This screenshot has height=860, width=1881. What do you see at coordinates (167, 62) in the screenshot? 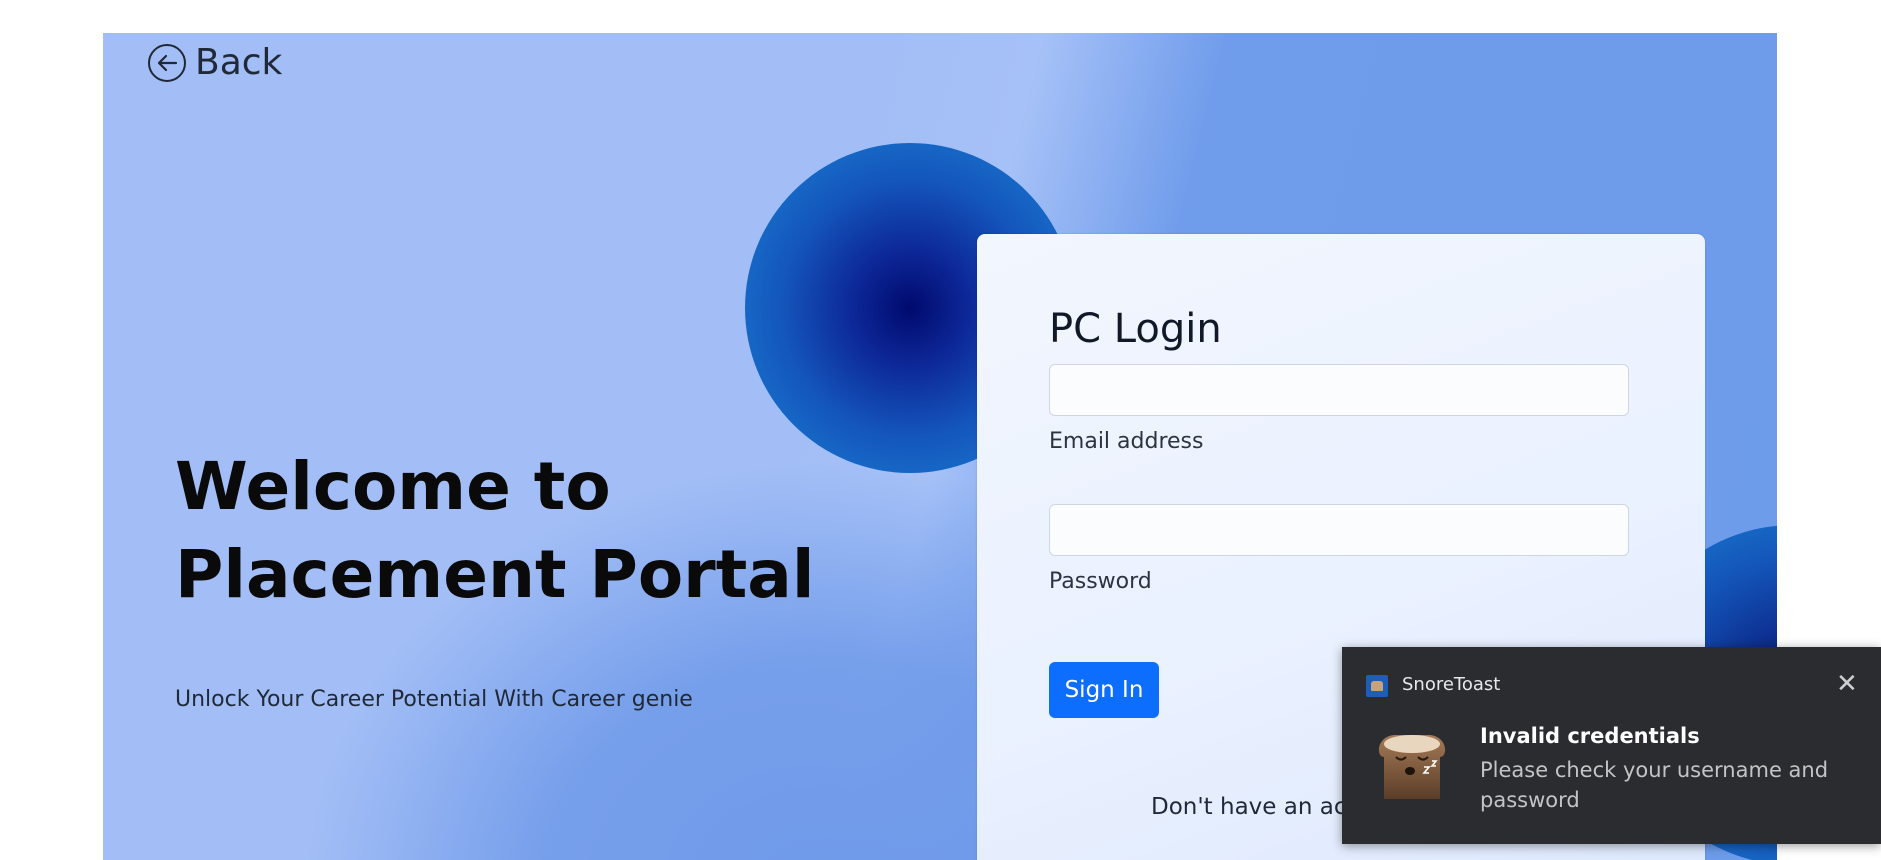
I see `back-arrow-icon` at bounding box center [167, 62].